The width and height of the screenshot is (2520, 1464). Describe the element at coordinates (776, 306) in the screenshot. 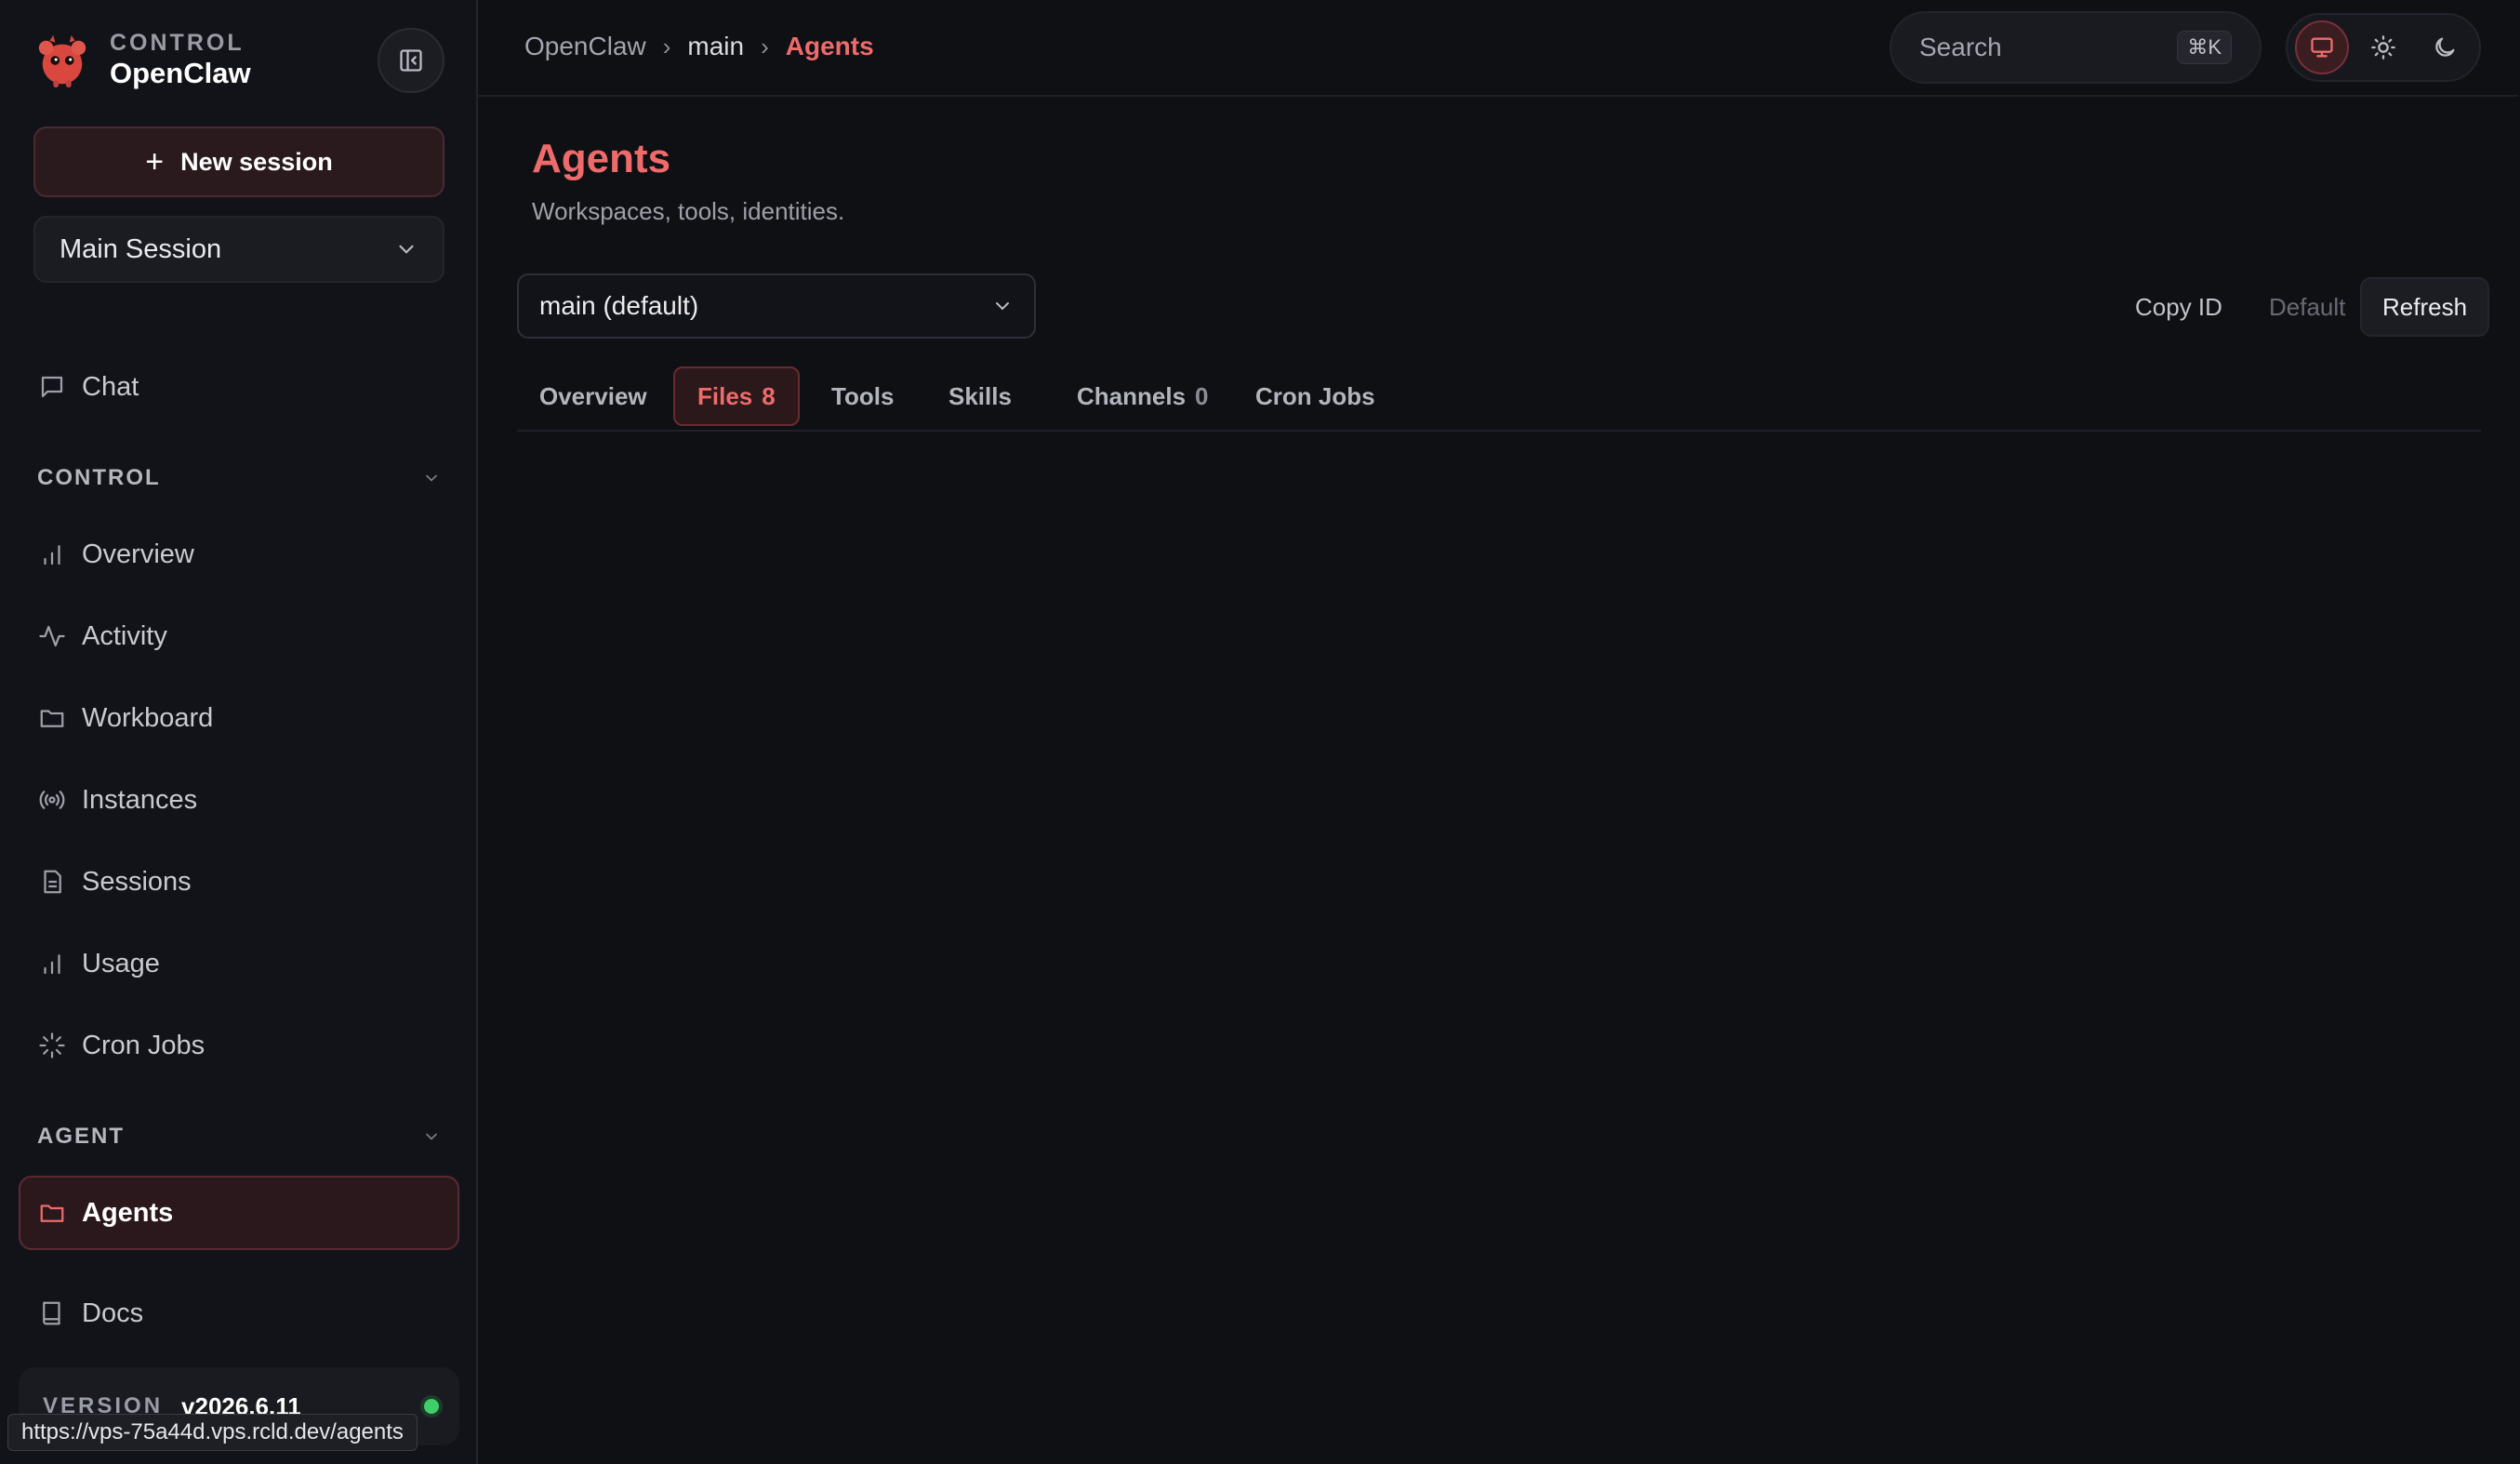

I see `agent-select: main (default)` at that location.